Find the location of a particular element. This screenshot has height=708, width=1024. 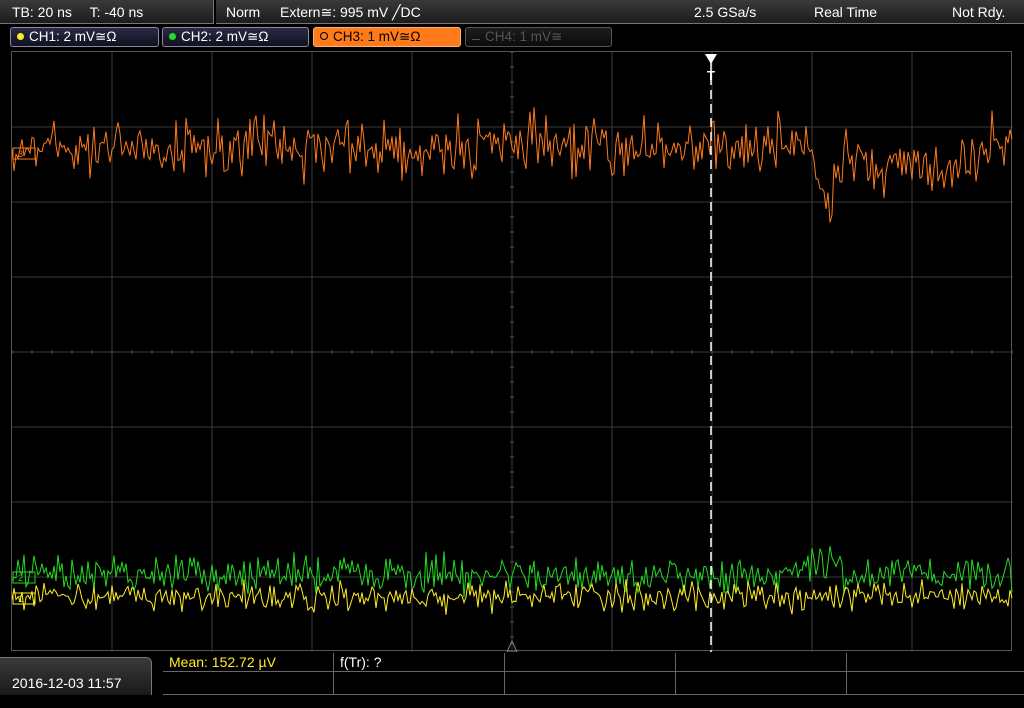

acquisition-mode: Real Time is located at coordinates (846, 12).